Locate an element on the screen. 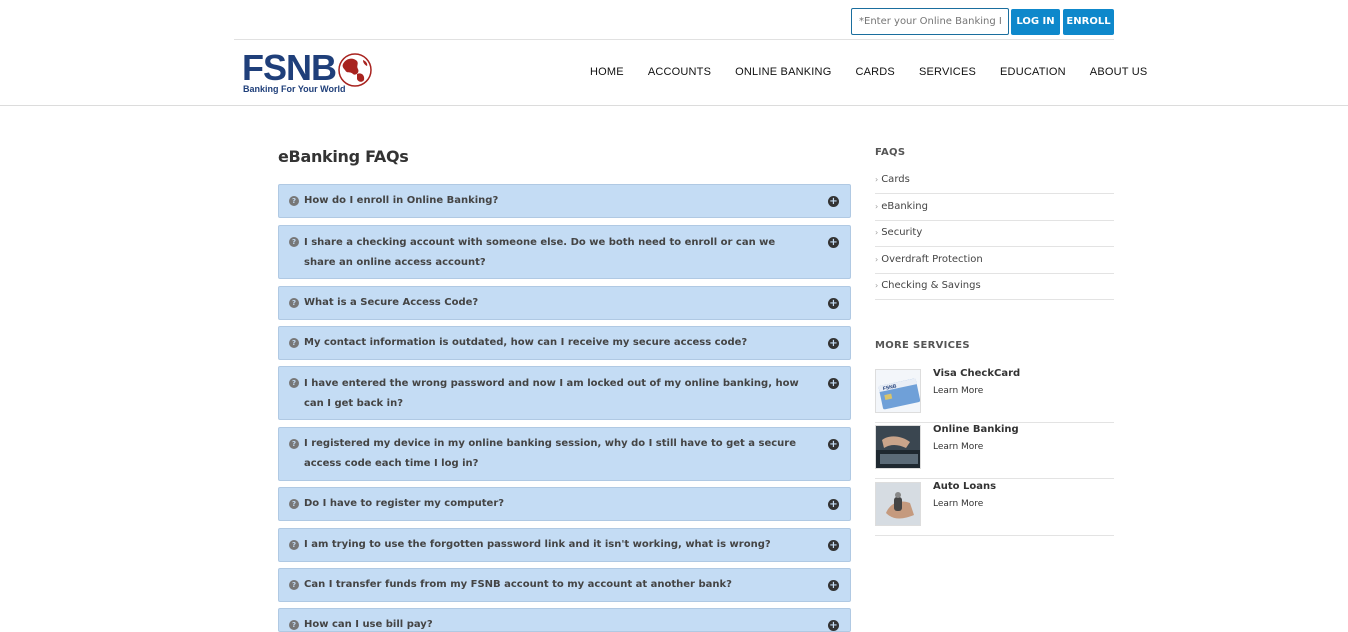  sidebar-link-security: › Security is located at coordinates (994, 233).